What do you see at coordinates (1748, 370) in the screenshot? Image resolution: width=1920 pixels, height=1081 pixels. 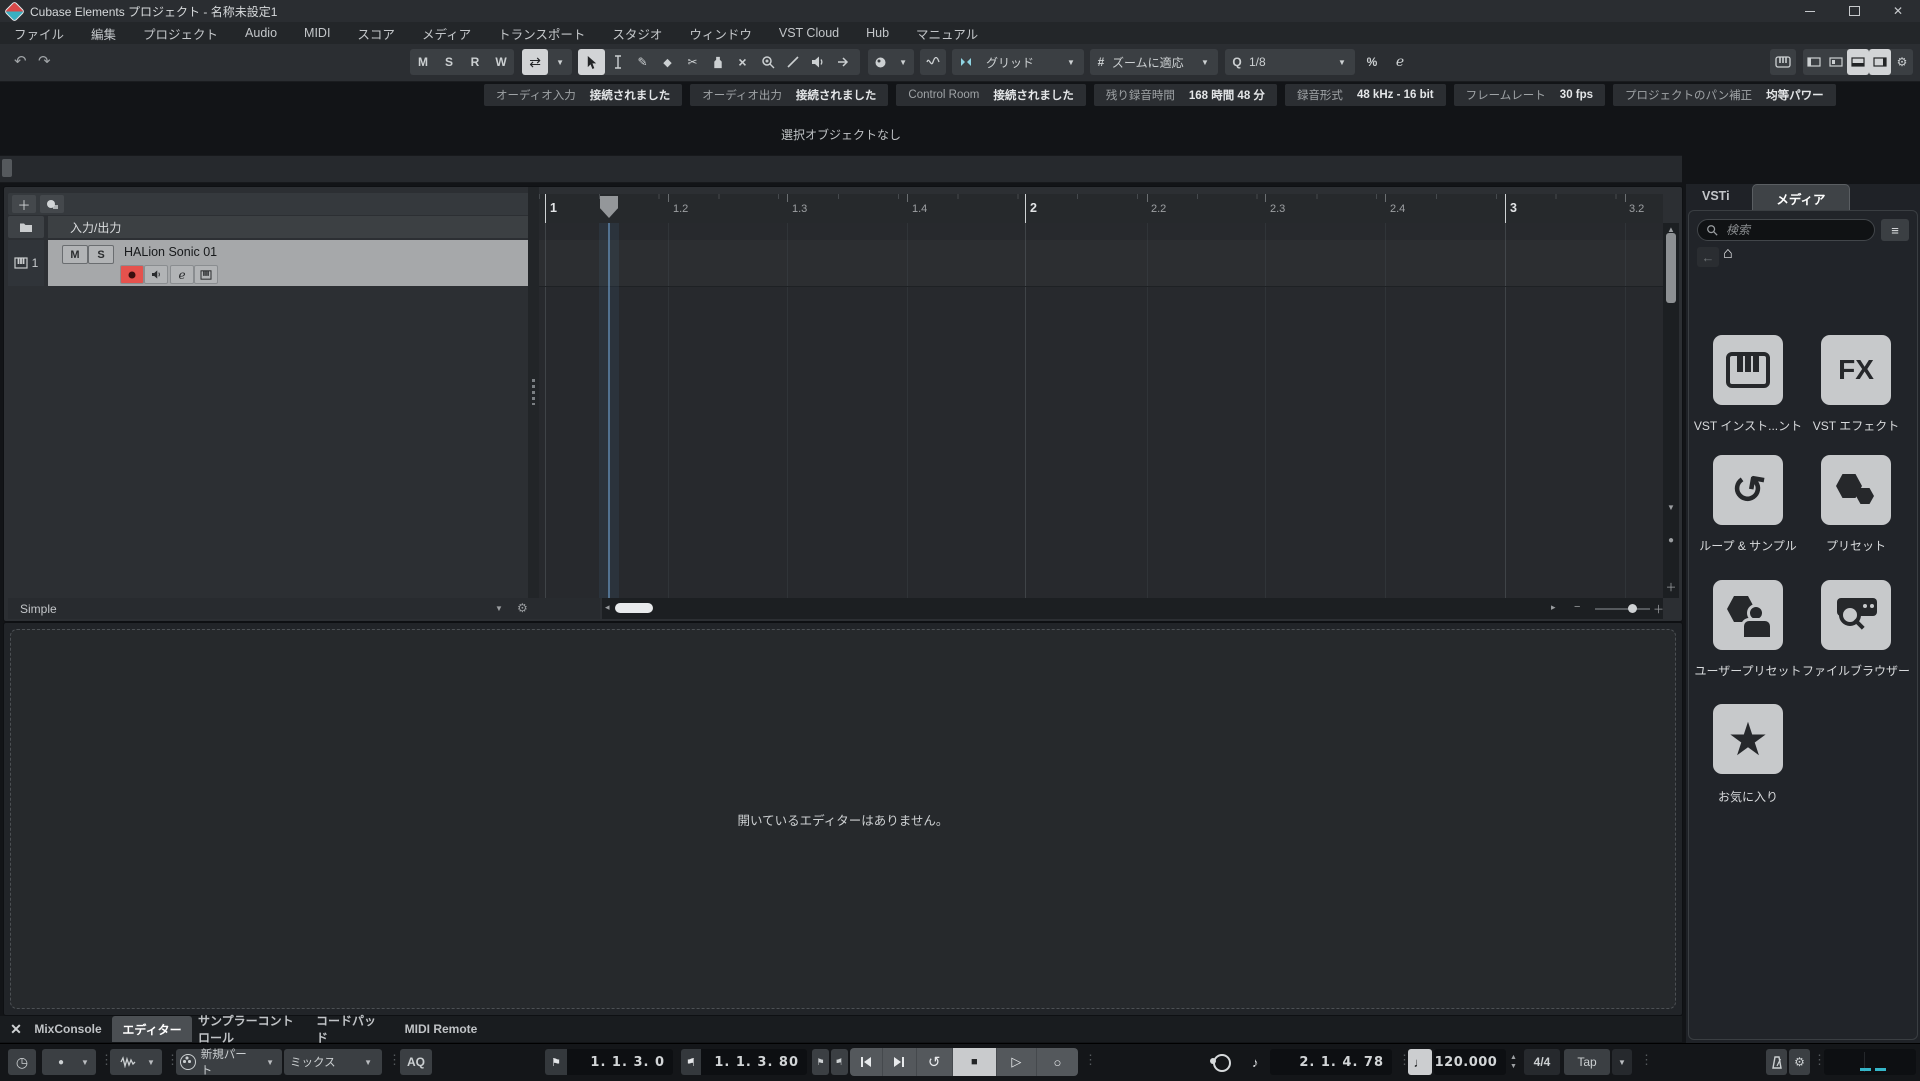 I see `tile-vst-instruments` at bounding box center [1748, 370].